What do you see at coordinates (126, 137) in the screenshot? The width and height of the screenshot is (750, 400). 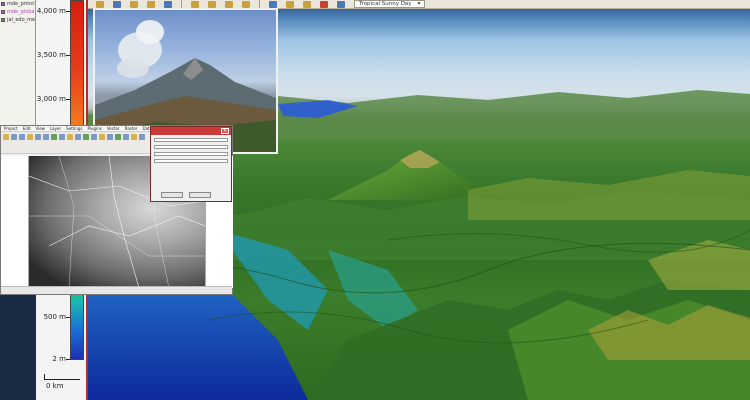 I see `label-icon` at bounding box center [126, 137].